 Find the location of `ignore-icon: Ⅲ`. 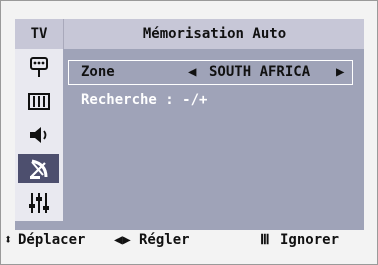

ignore-icon: Ⅲ is located at coordinates (265, 240).